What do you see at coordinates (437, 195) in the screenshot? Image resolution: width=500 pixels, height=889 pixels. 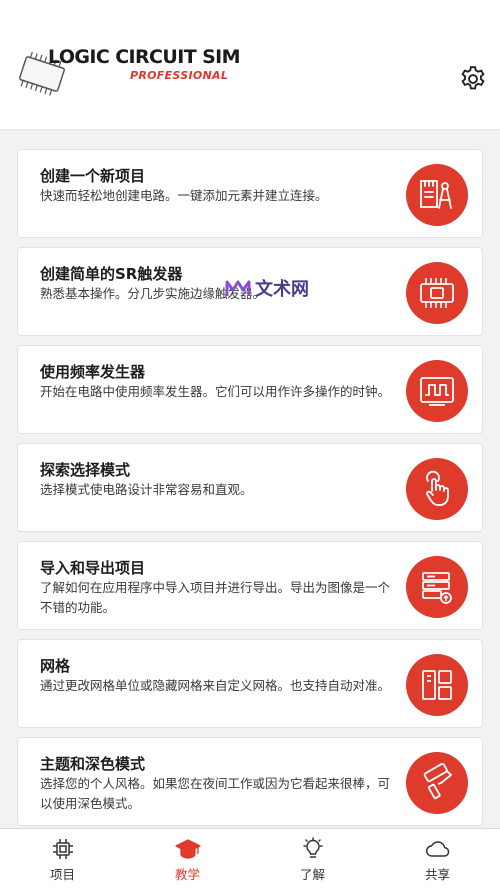 I see `drafting-tools-icon` at bounding box center [437, 195].